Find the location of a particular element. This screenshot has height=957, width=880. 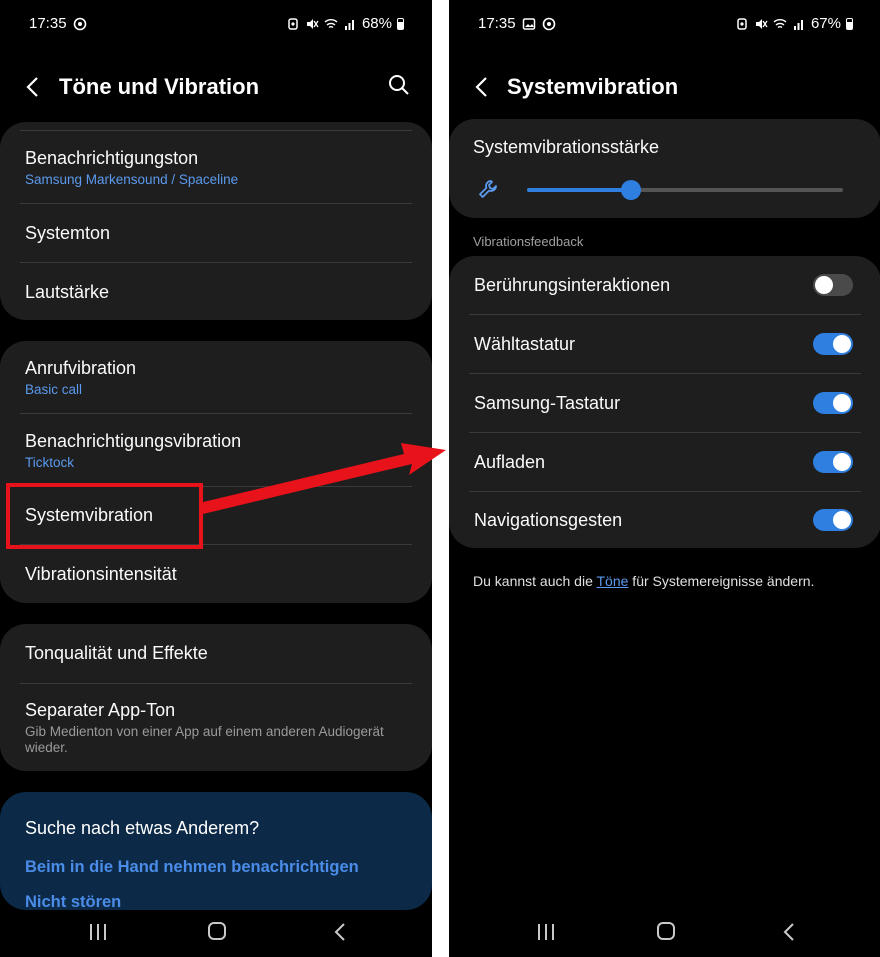

search-icon is located at coordinates (399, 85).